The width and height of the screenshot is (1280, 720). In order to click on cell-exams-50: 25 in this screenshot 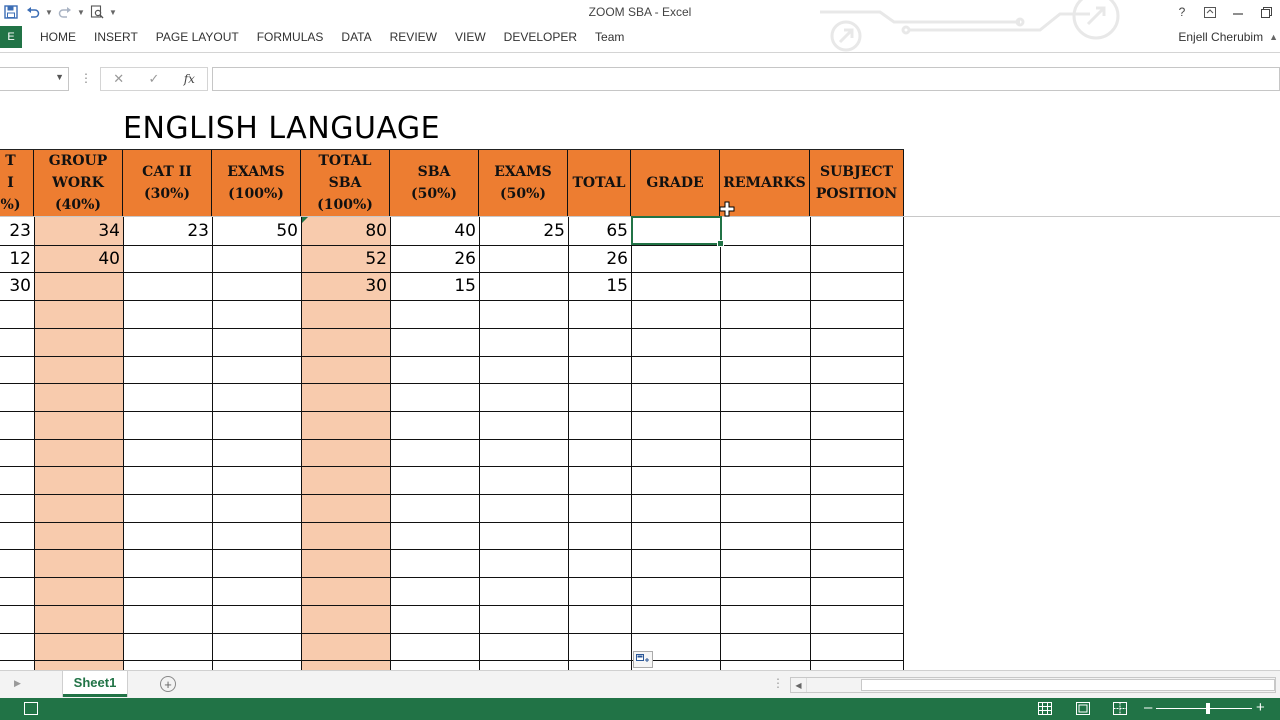, I will do `click(523, 230)`.